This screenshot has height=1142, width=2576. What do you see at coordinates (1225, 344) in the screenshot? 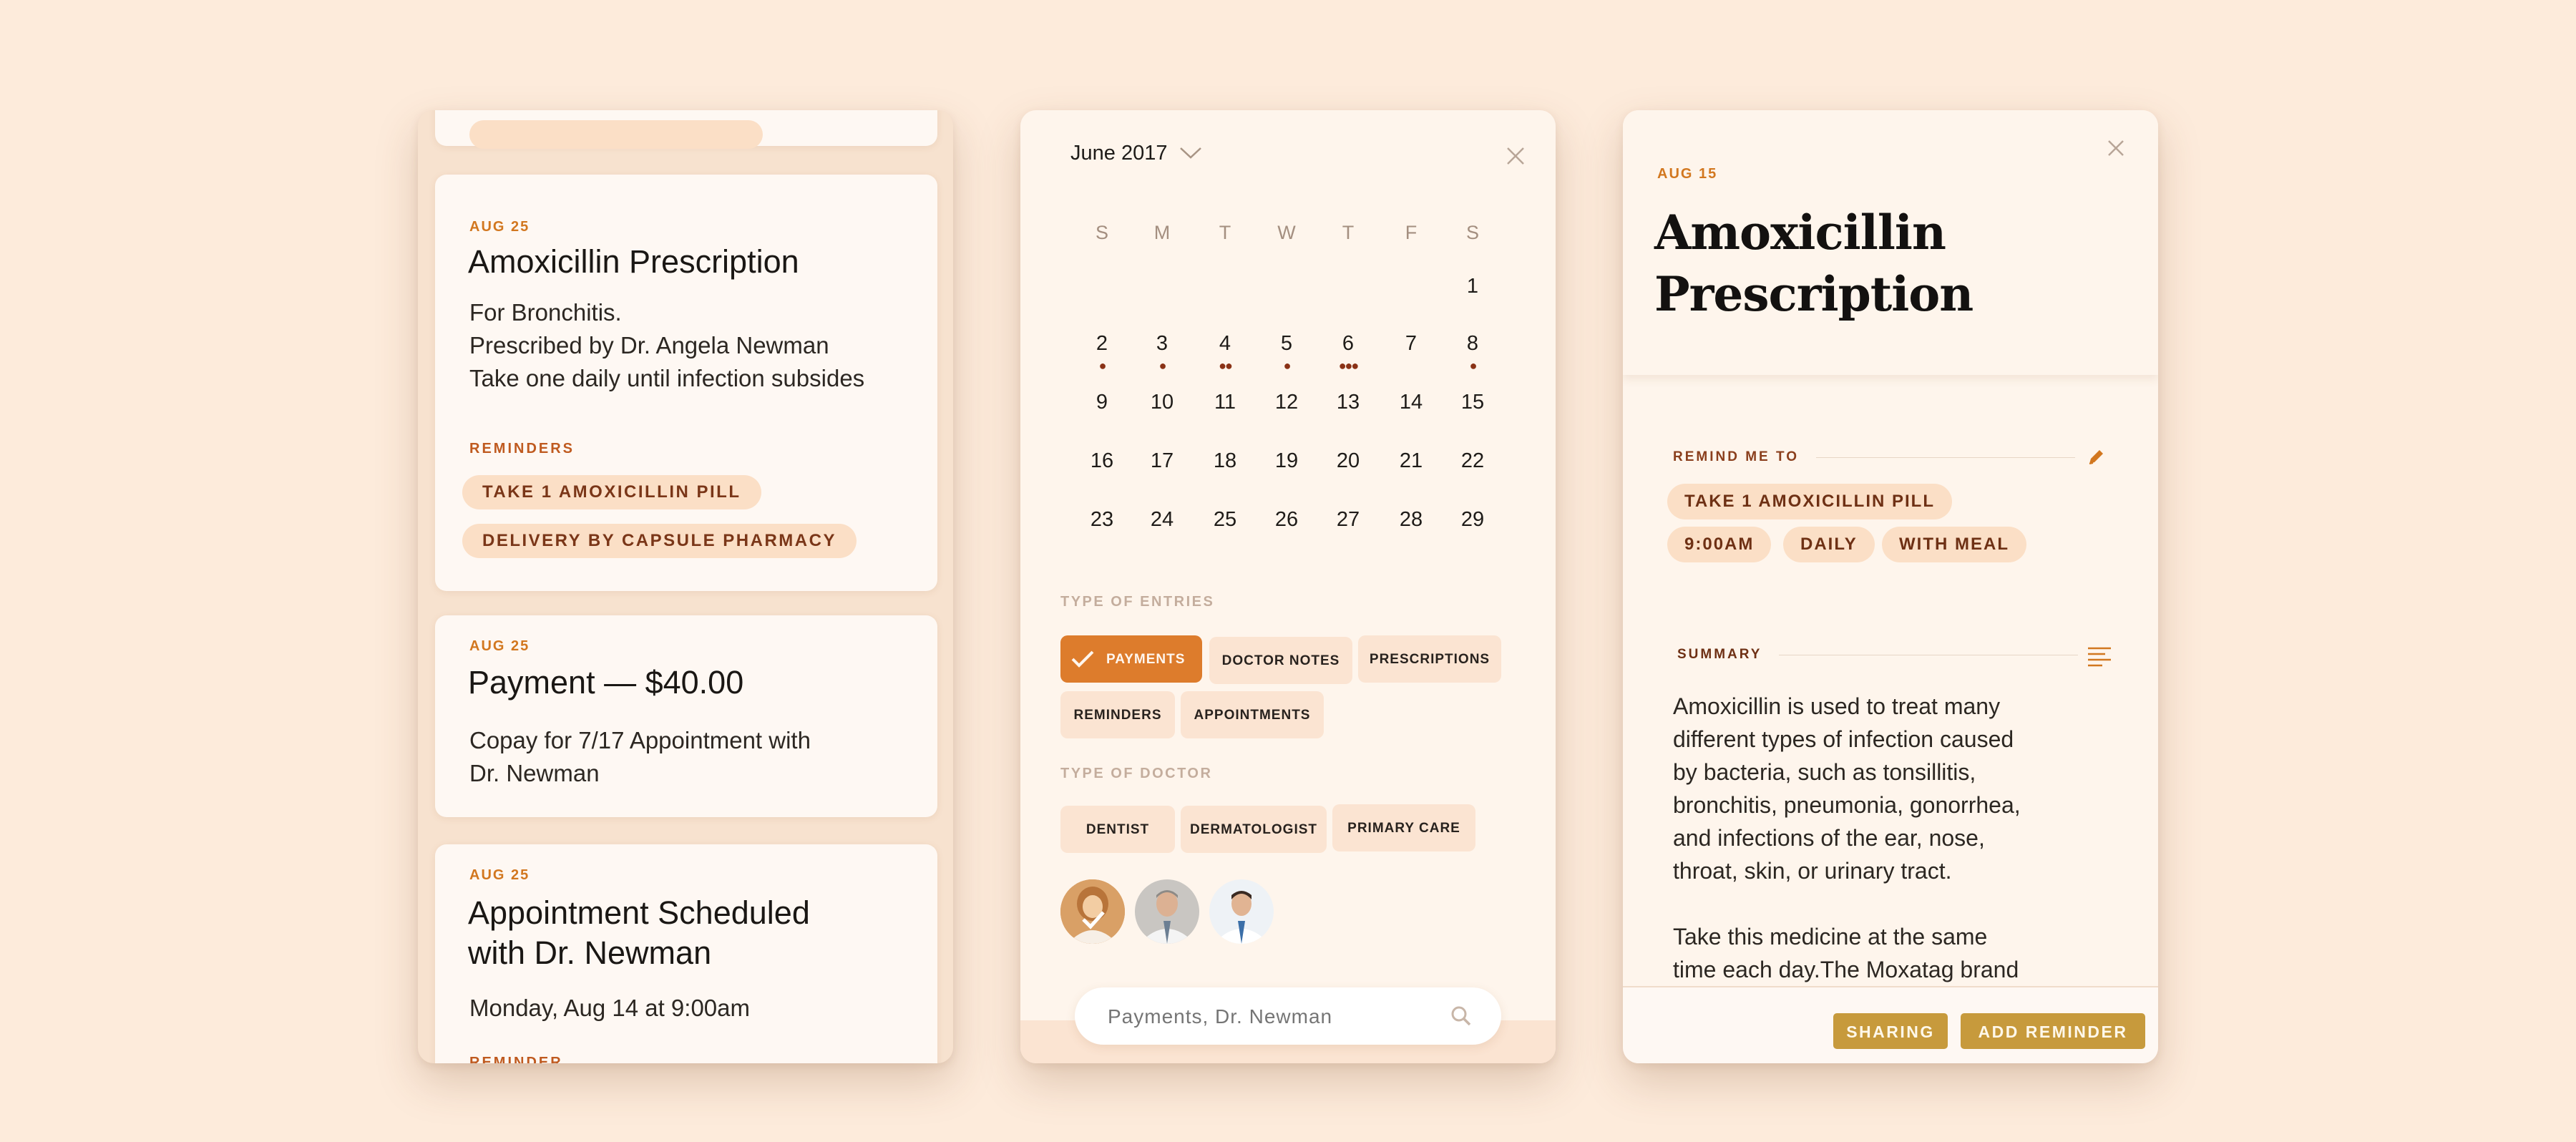
I see `calendar-day: 4` at bounding box center [1225, 344].